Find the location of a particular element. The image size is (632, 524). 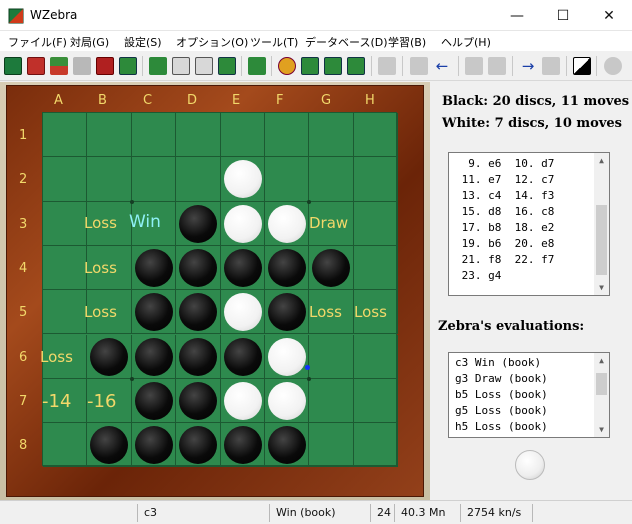

print-icon is located at coordinates (82, 66).